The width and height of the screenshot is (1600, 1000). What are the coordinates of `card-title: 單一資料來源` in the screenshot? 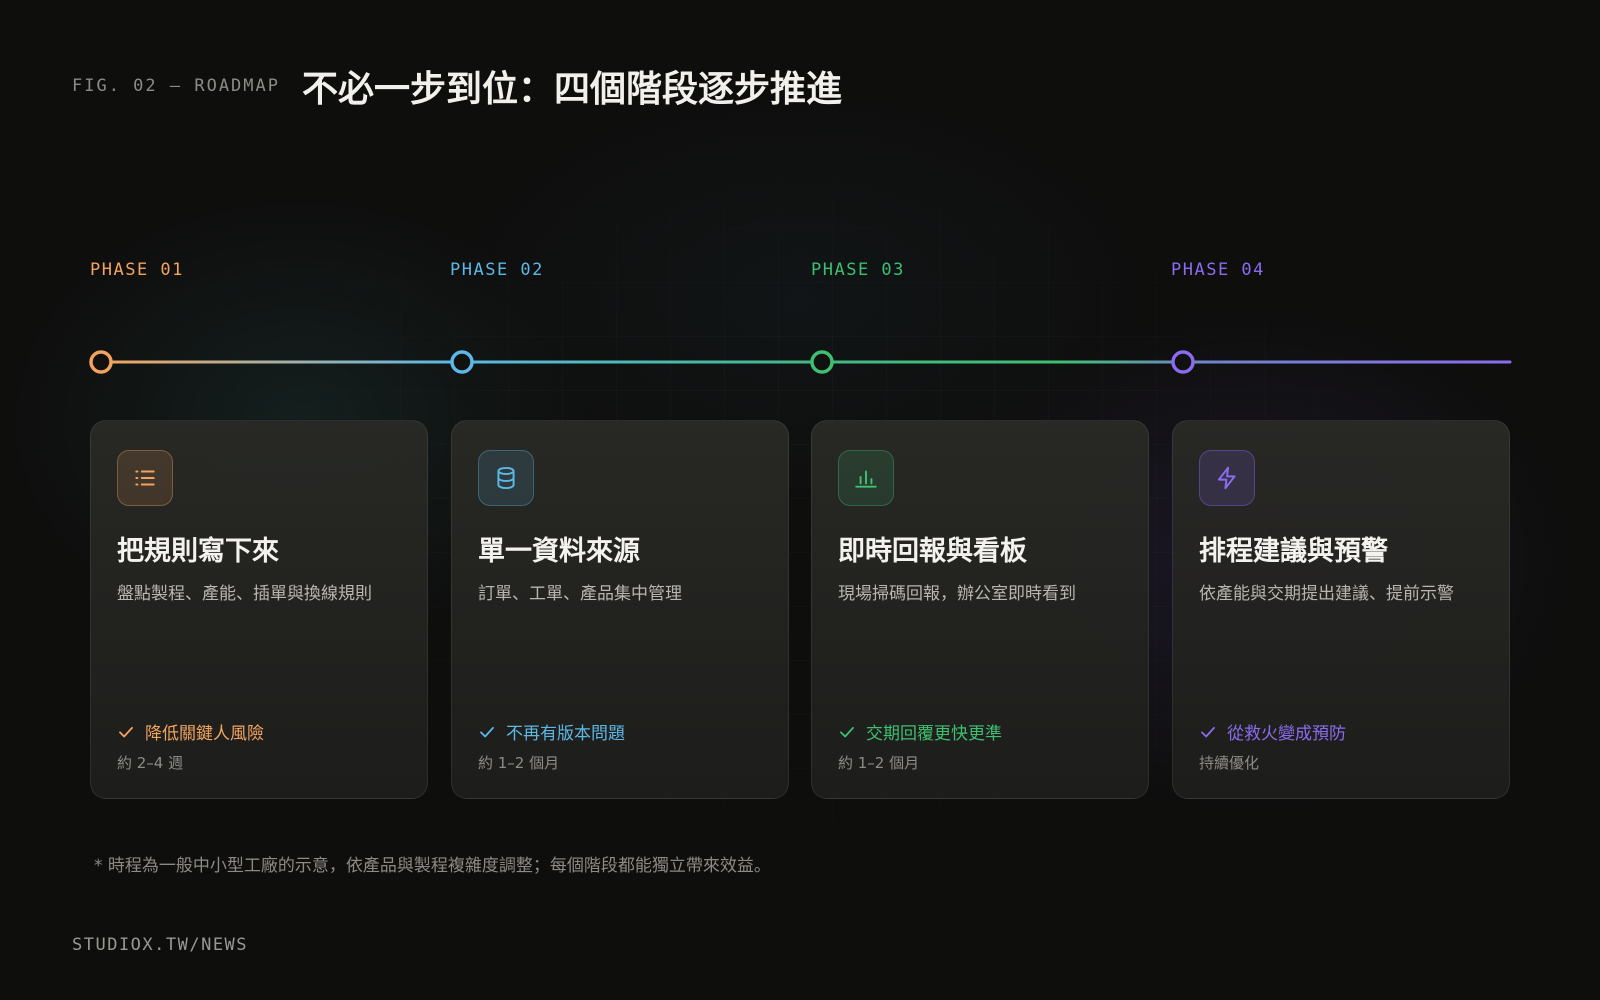 It's located at (559, 551).